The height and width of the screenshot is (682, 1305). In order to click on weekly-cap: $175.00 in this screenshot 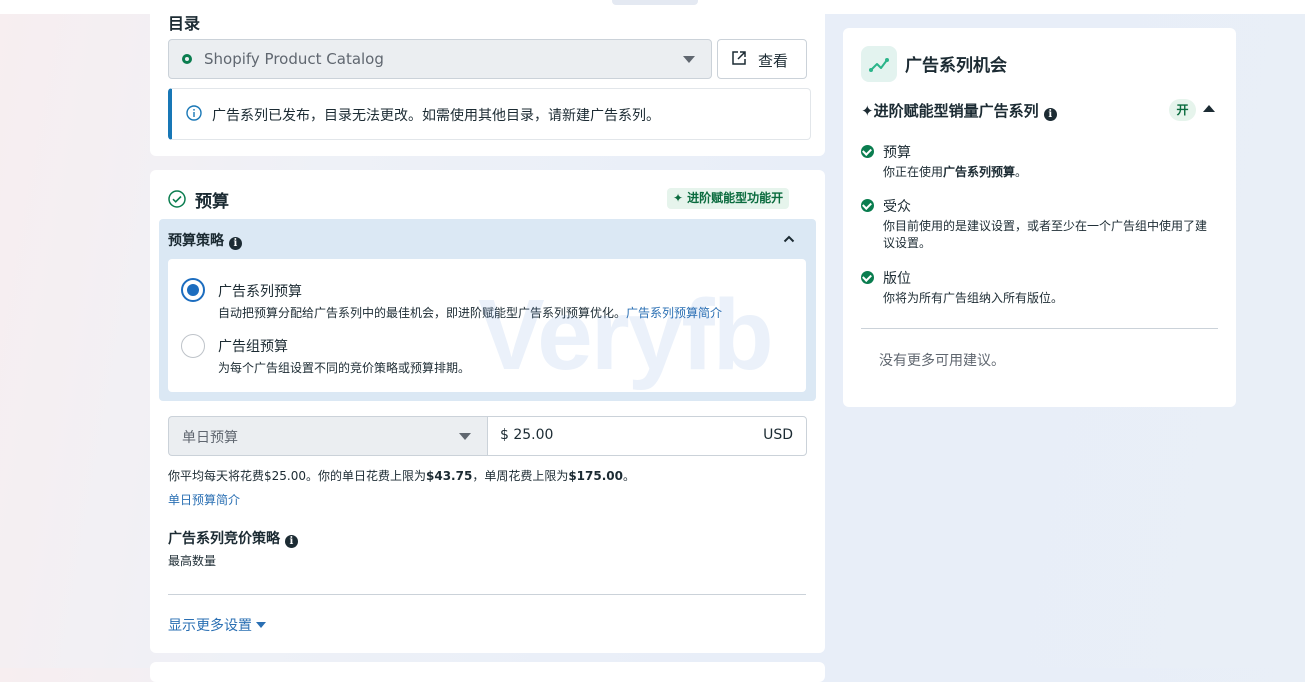, I will do `click(595, 476)`.